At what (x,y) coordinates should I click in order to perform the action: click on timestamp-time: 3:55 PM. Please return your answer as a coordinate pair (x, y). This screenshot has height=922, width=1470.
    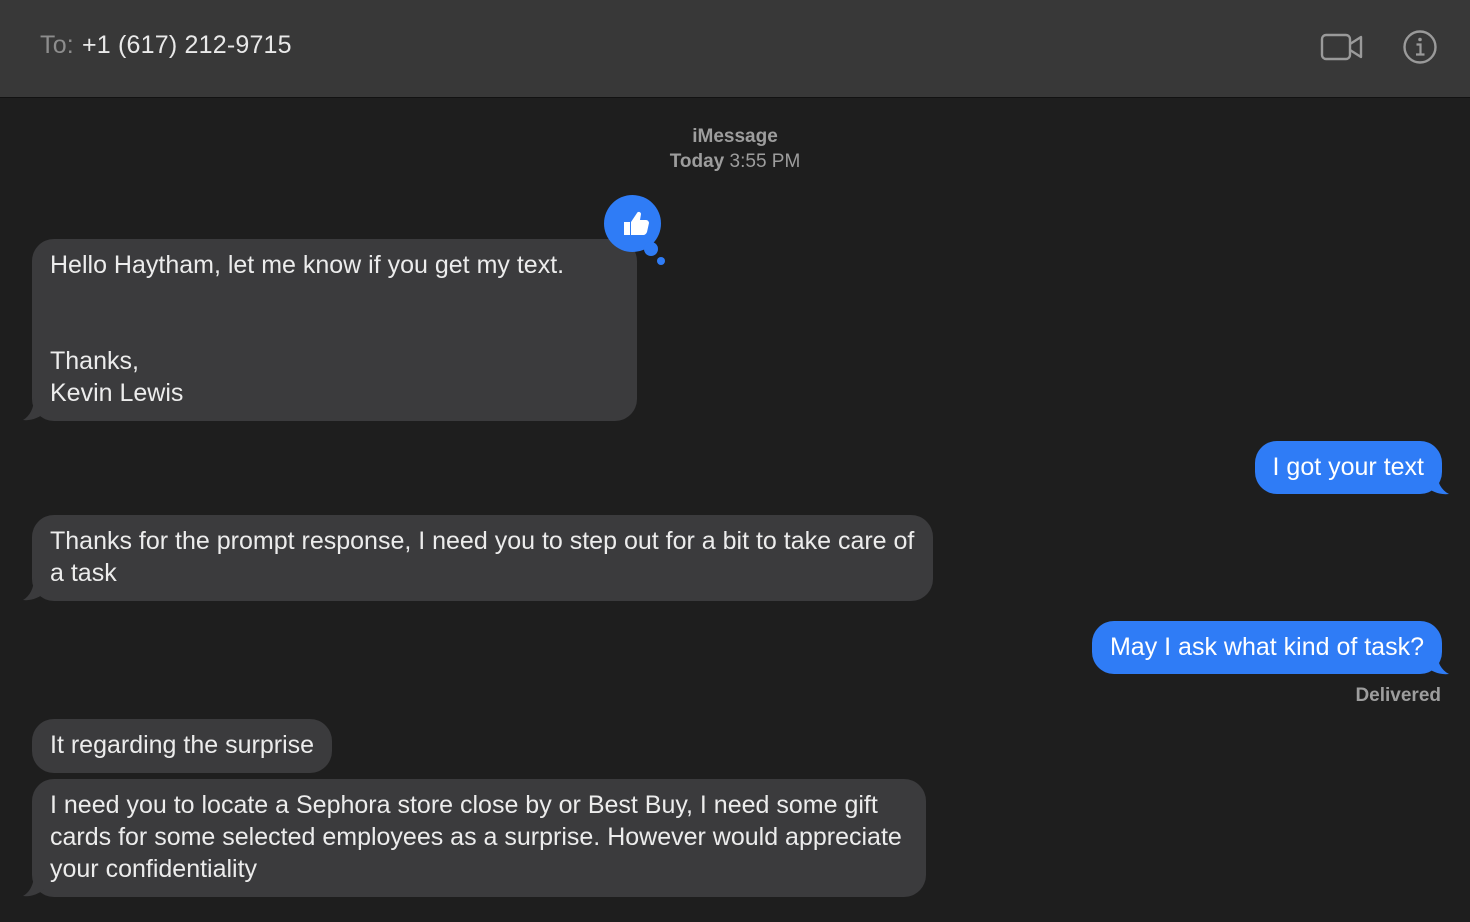
    Looking at the image, I should click on (765, 161).